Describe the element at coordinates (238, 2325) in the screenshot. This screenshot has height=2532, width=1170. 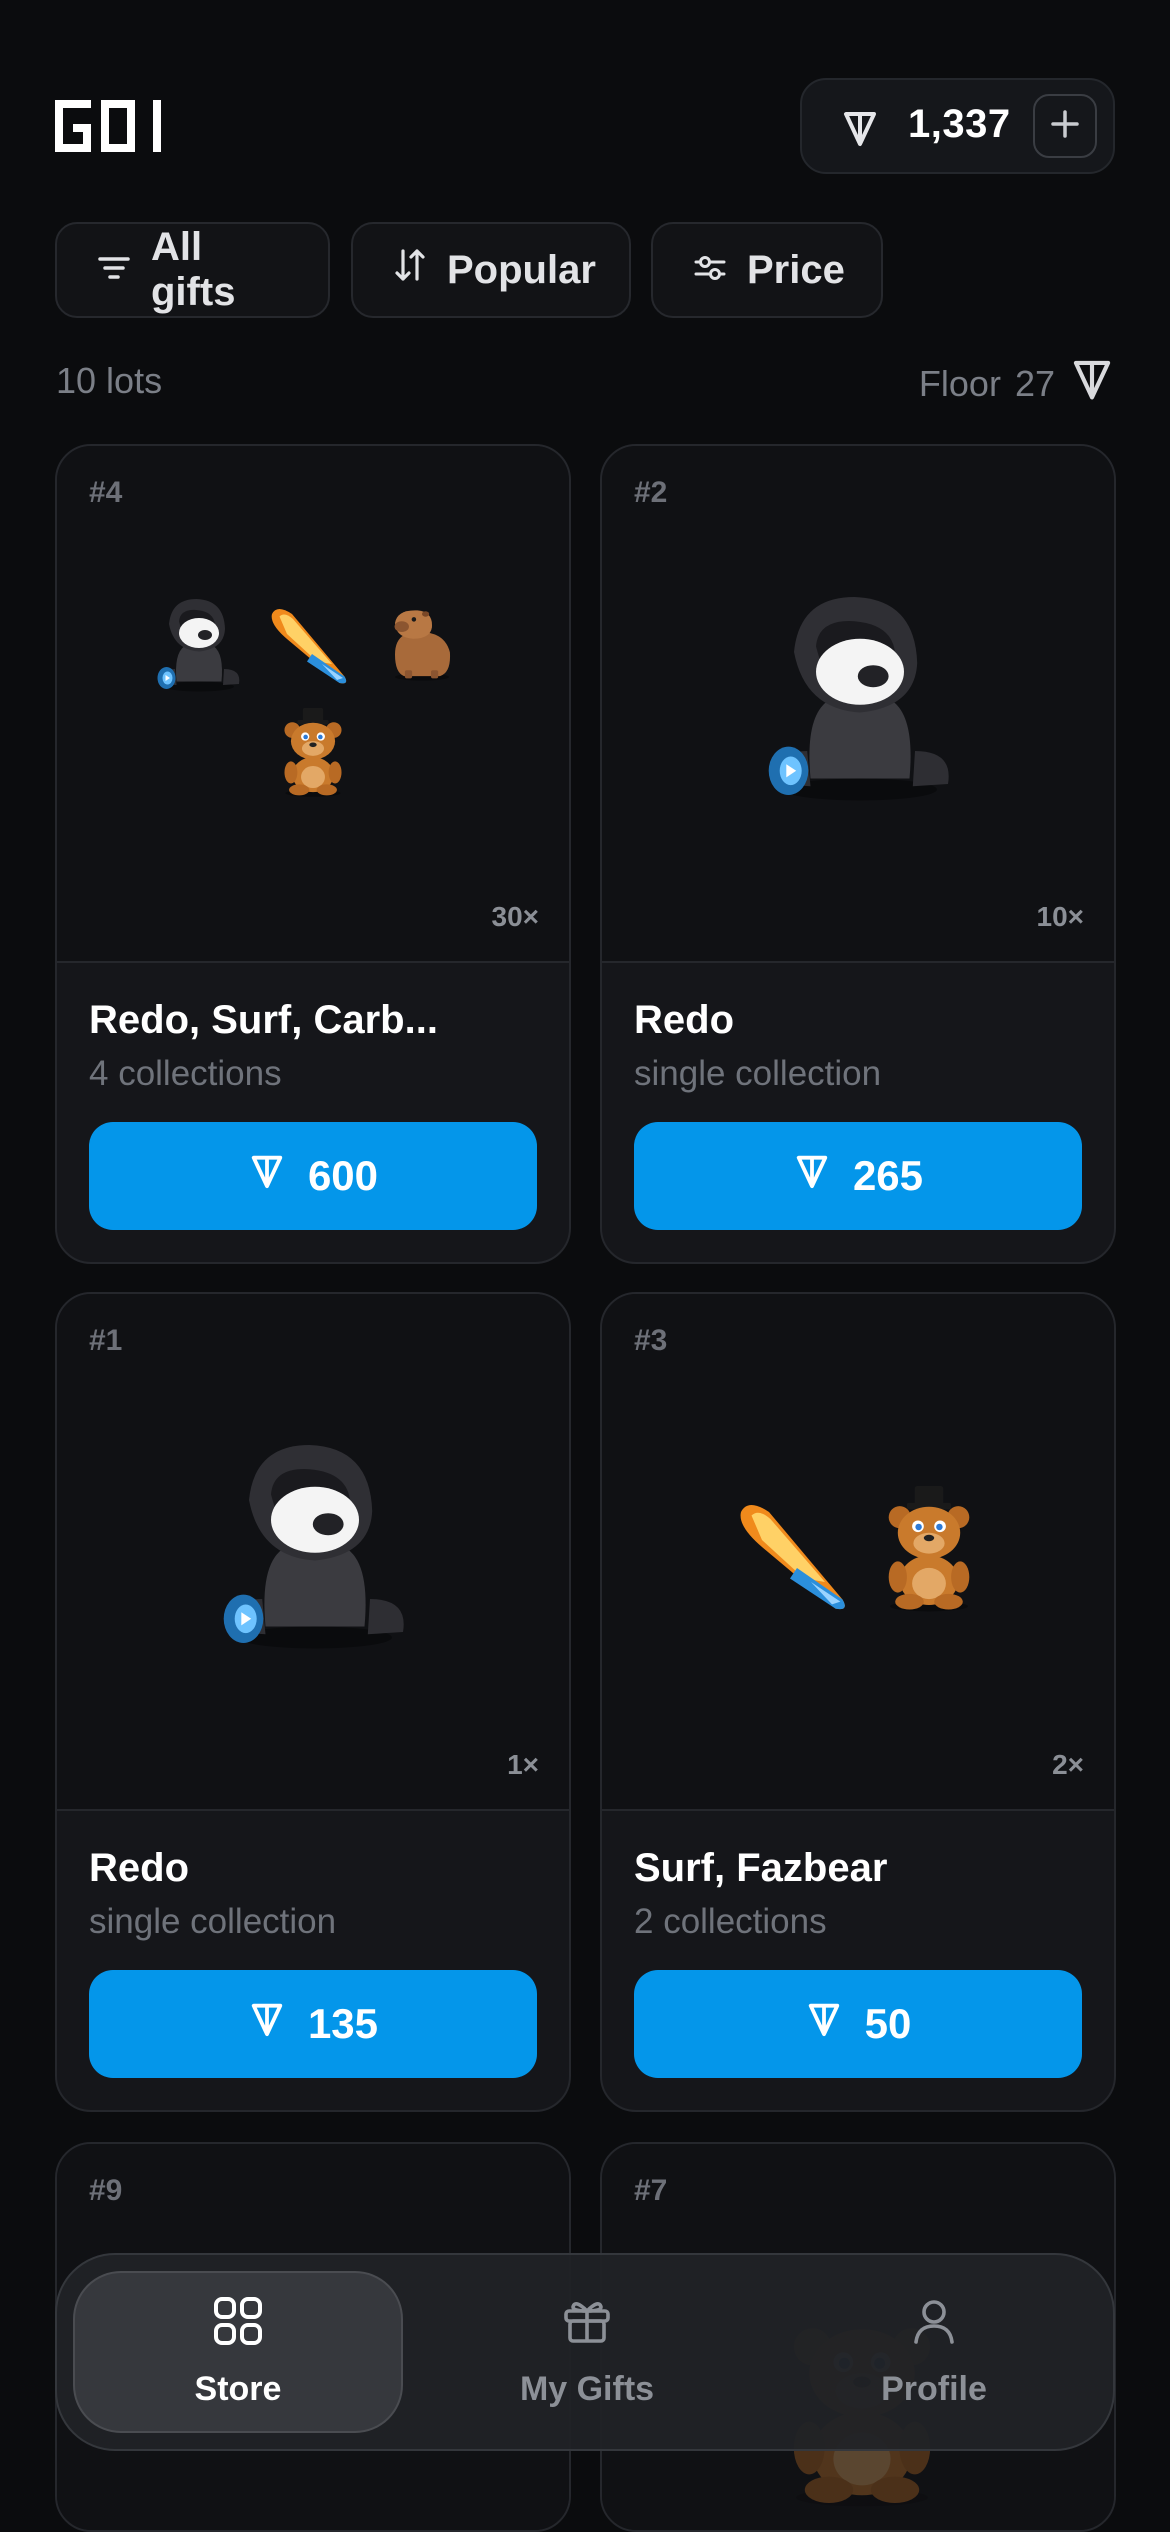
I see `grid-icon` at that location.